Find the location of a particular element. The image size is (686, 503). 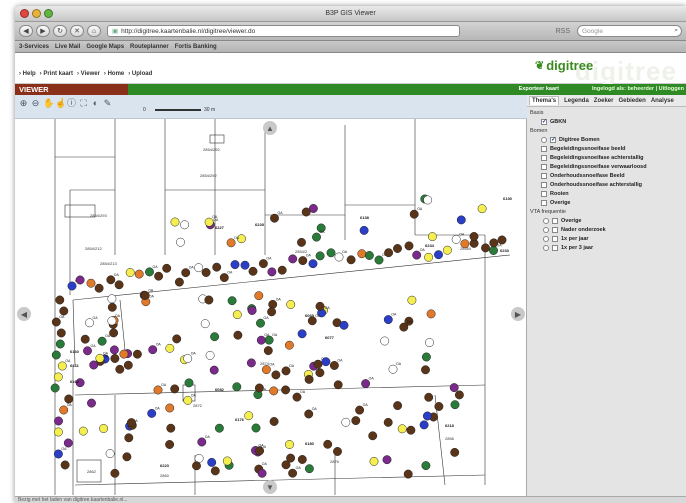

zoom-out-icon: ⊖ is located at coordinates (35, 103).